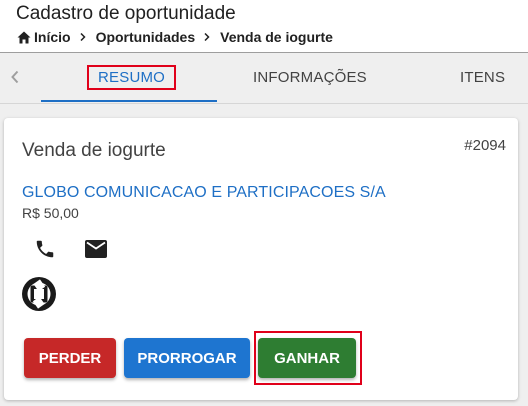 The image size is (528, 406). Describe the element at coordinates (146, 37) in the screenshot. I see `breadcrumb-opportunities: Oportunidades` at that location.